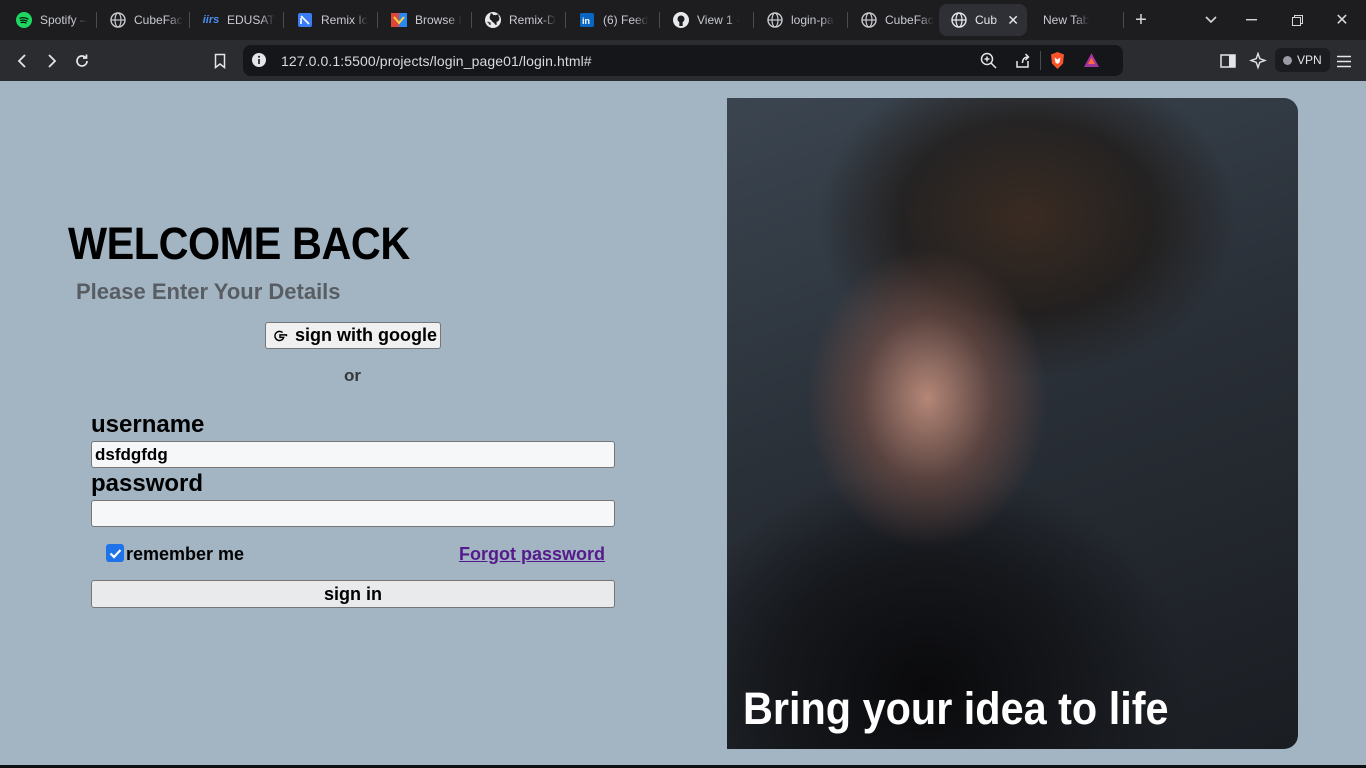  I want to click on tab-remix-d: Remix-D, so click(517, 20).